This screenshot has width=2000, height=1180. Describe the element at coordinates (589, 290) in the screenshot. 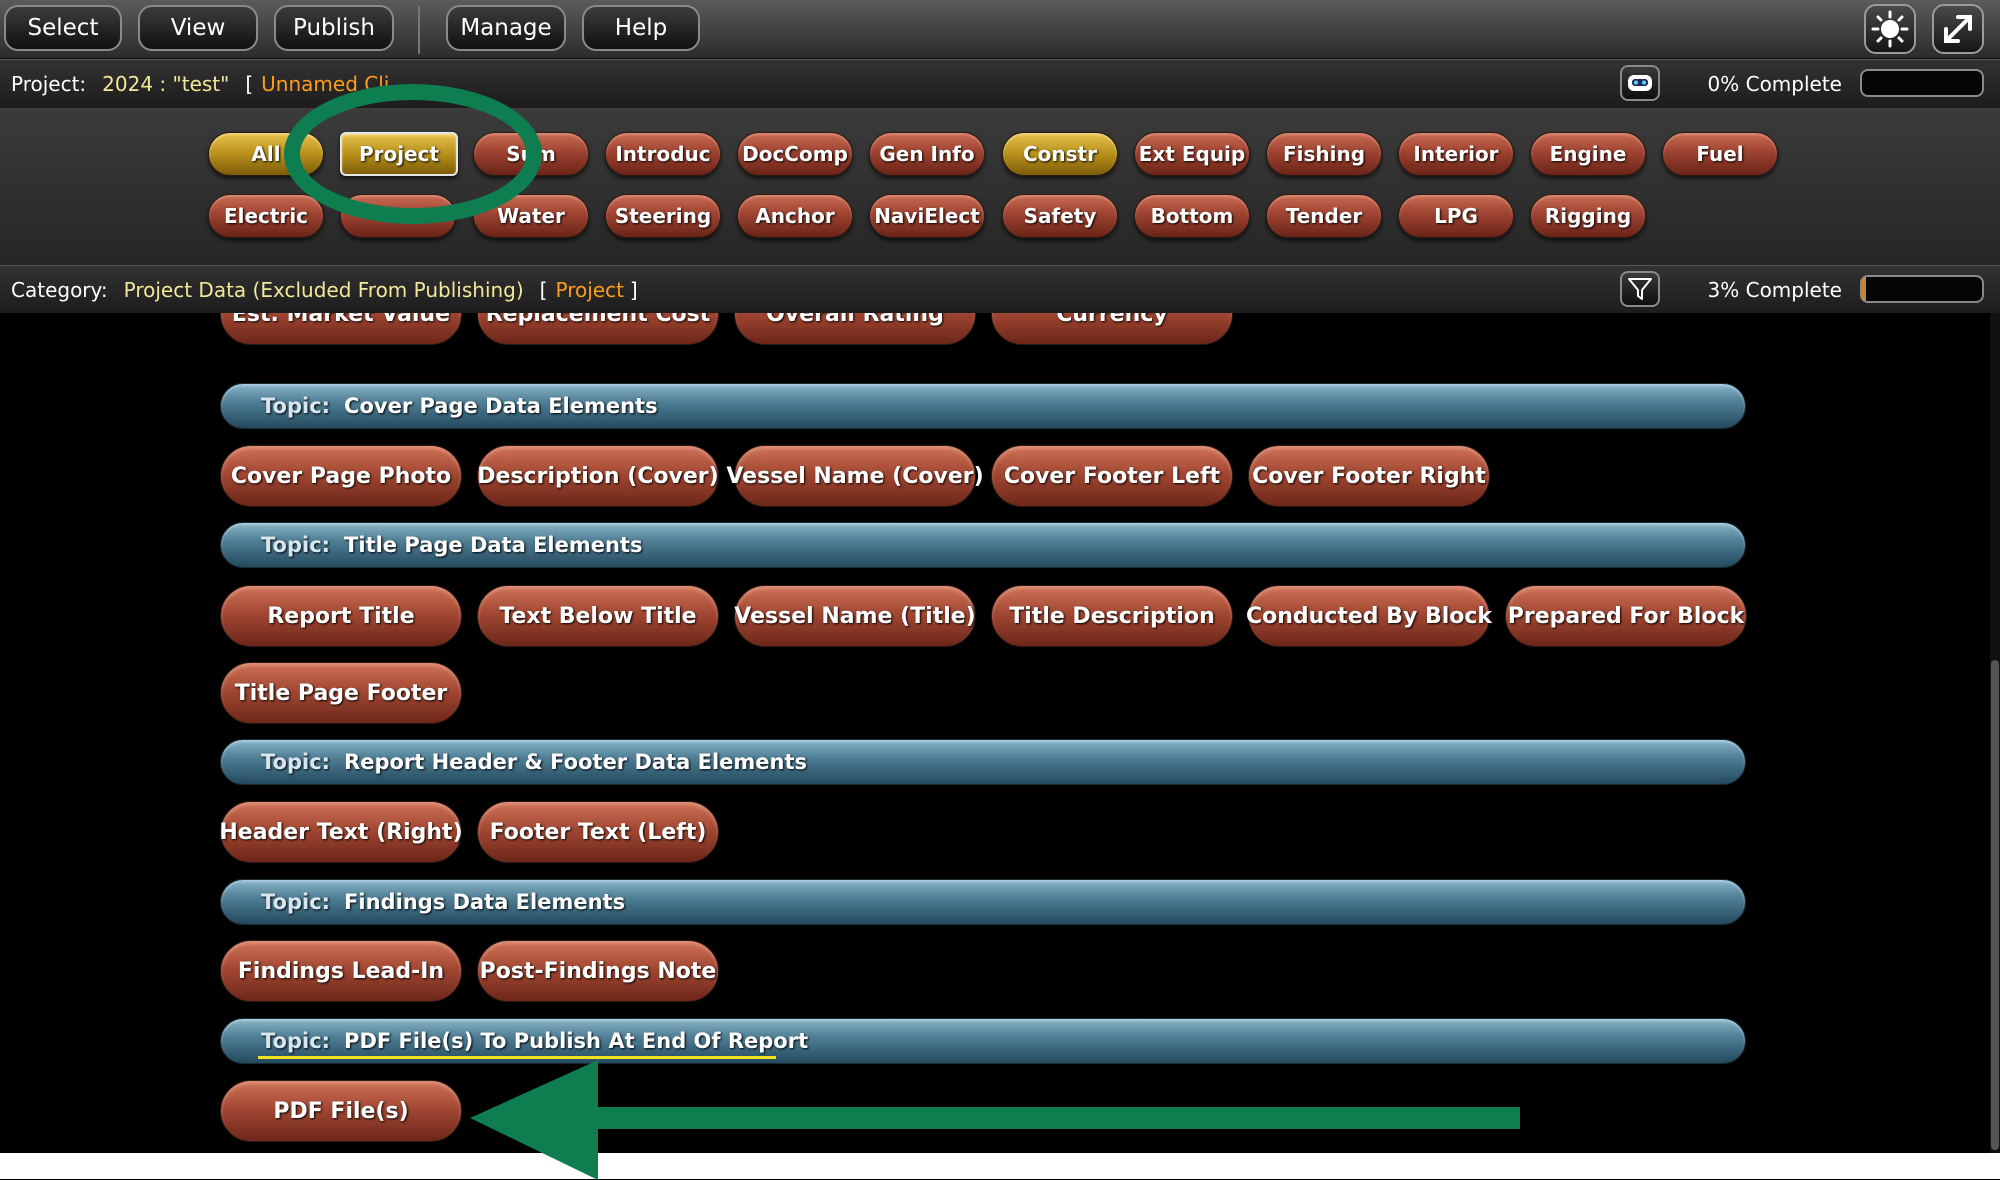

I see `category-project-link: Project` at that location.